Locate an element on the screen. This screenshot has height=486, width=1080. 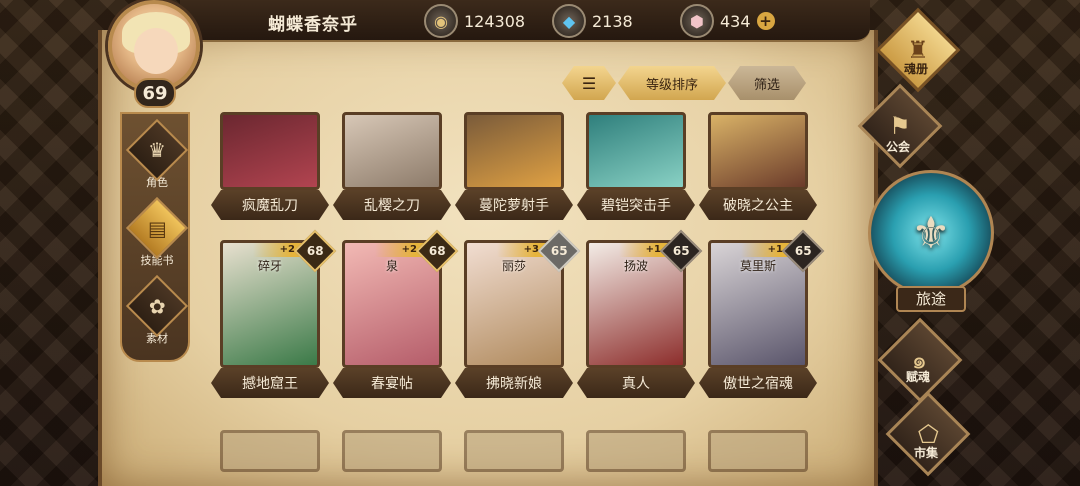
hero-card: +1 莫里斯 65 傲世之宿魂 is located at coordinates (764, 313).